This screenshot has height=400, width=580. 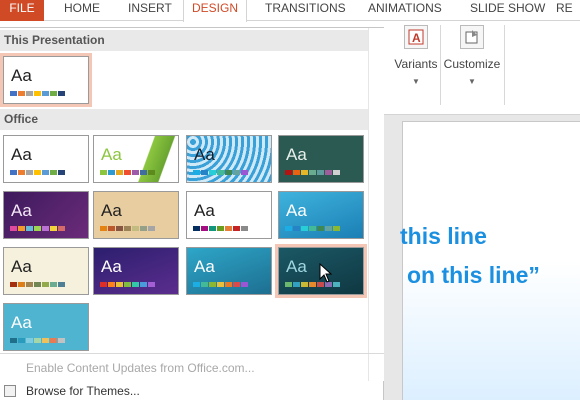 What do you see at coordinates (229, 215) in the screenshot?
I see `theme-thumb-slice: Aa` at bounding box center [229, 215].